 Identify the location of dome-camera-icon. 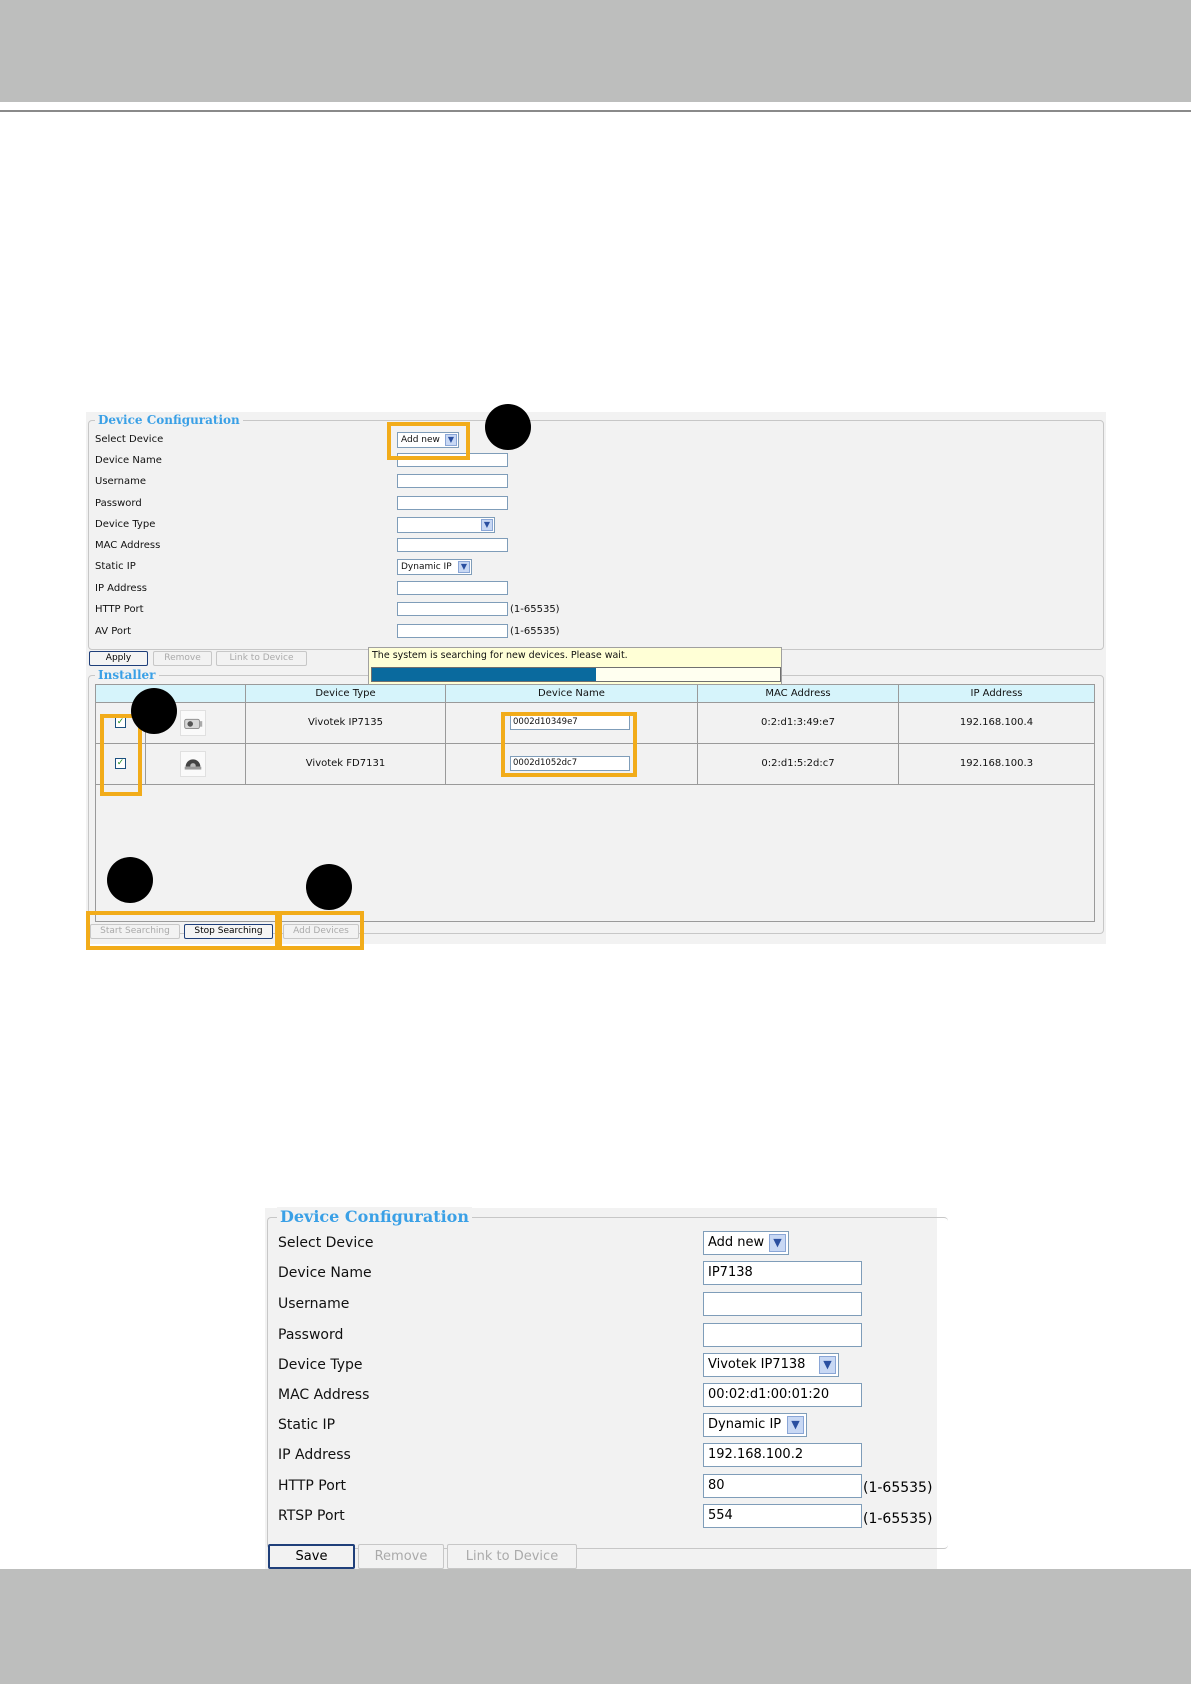
(193, 764).